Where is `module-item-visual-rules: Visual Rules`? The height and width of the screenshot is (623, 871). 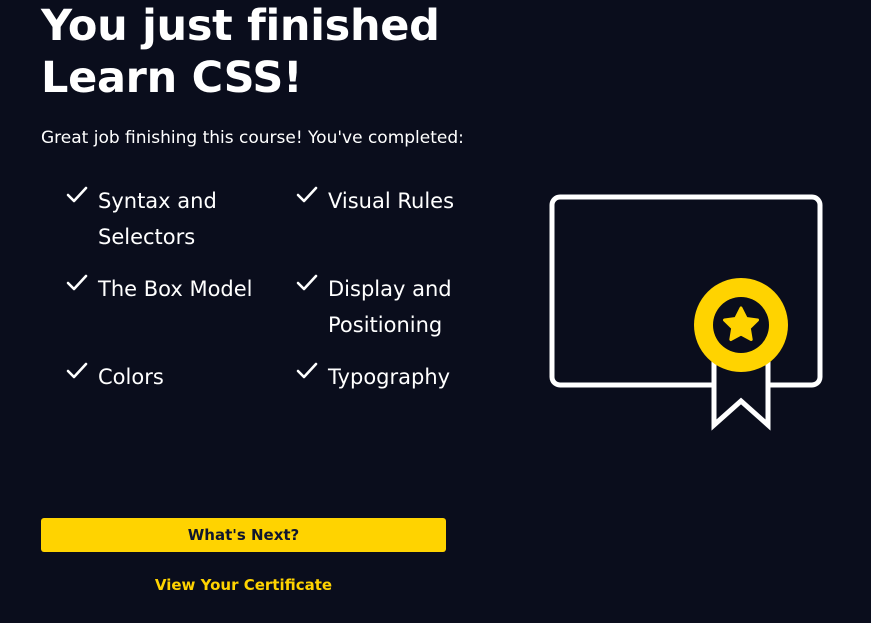 module-item-visual-rules: Visual Rules is located at coordinates (401, 201).